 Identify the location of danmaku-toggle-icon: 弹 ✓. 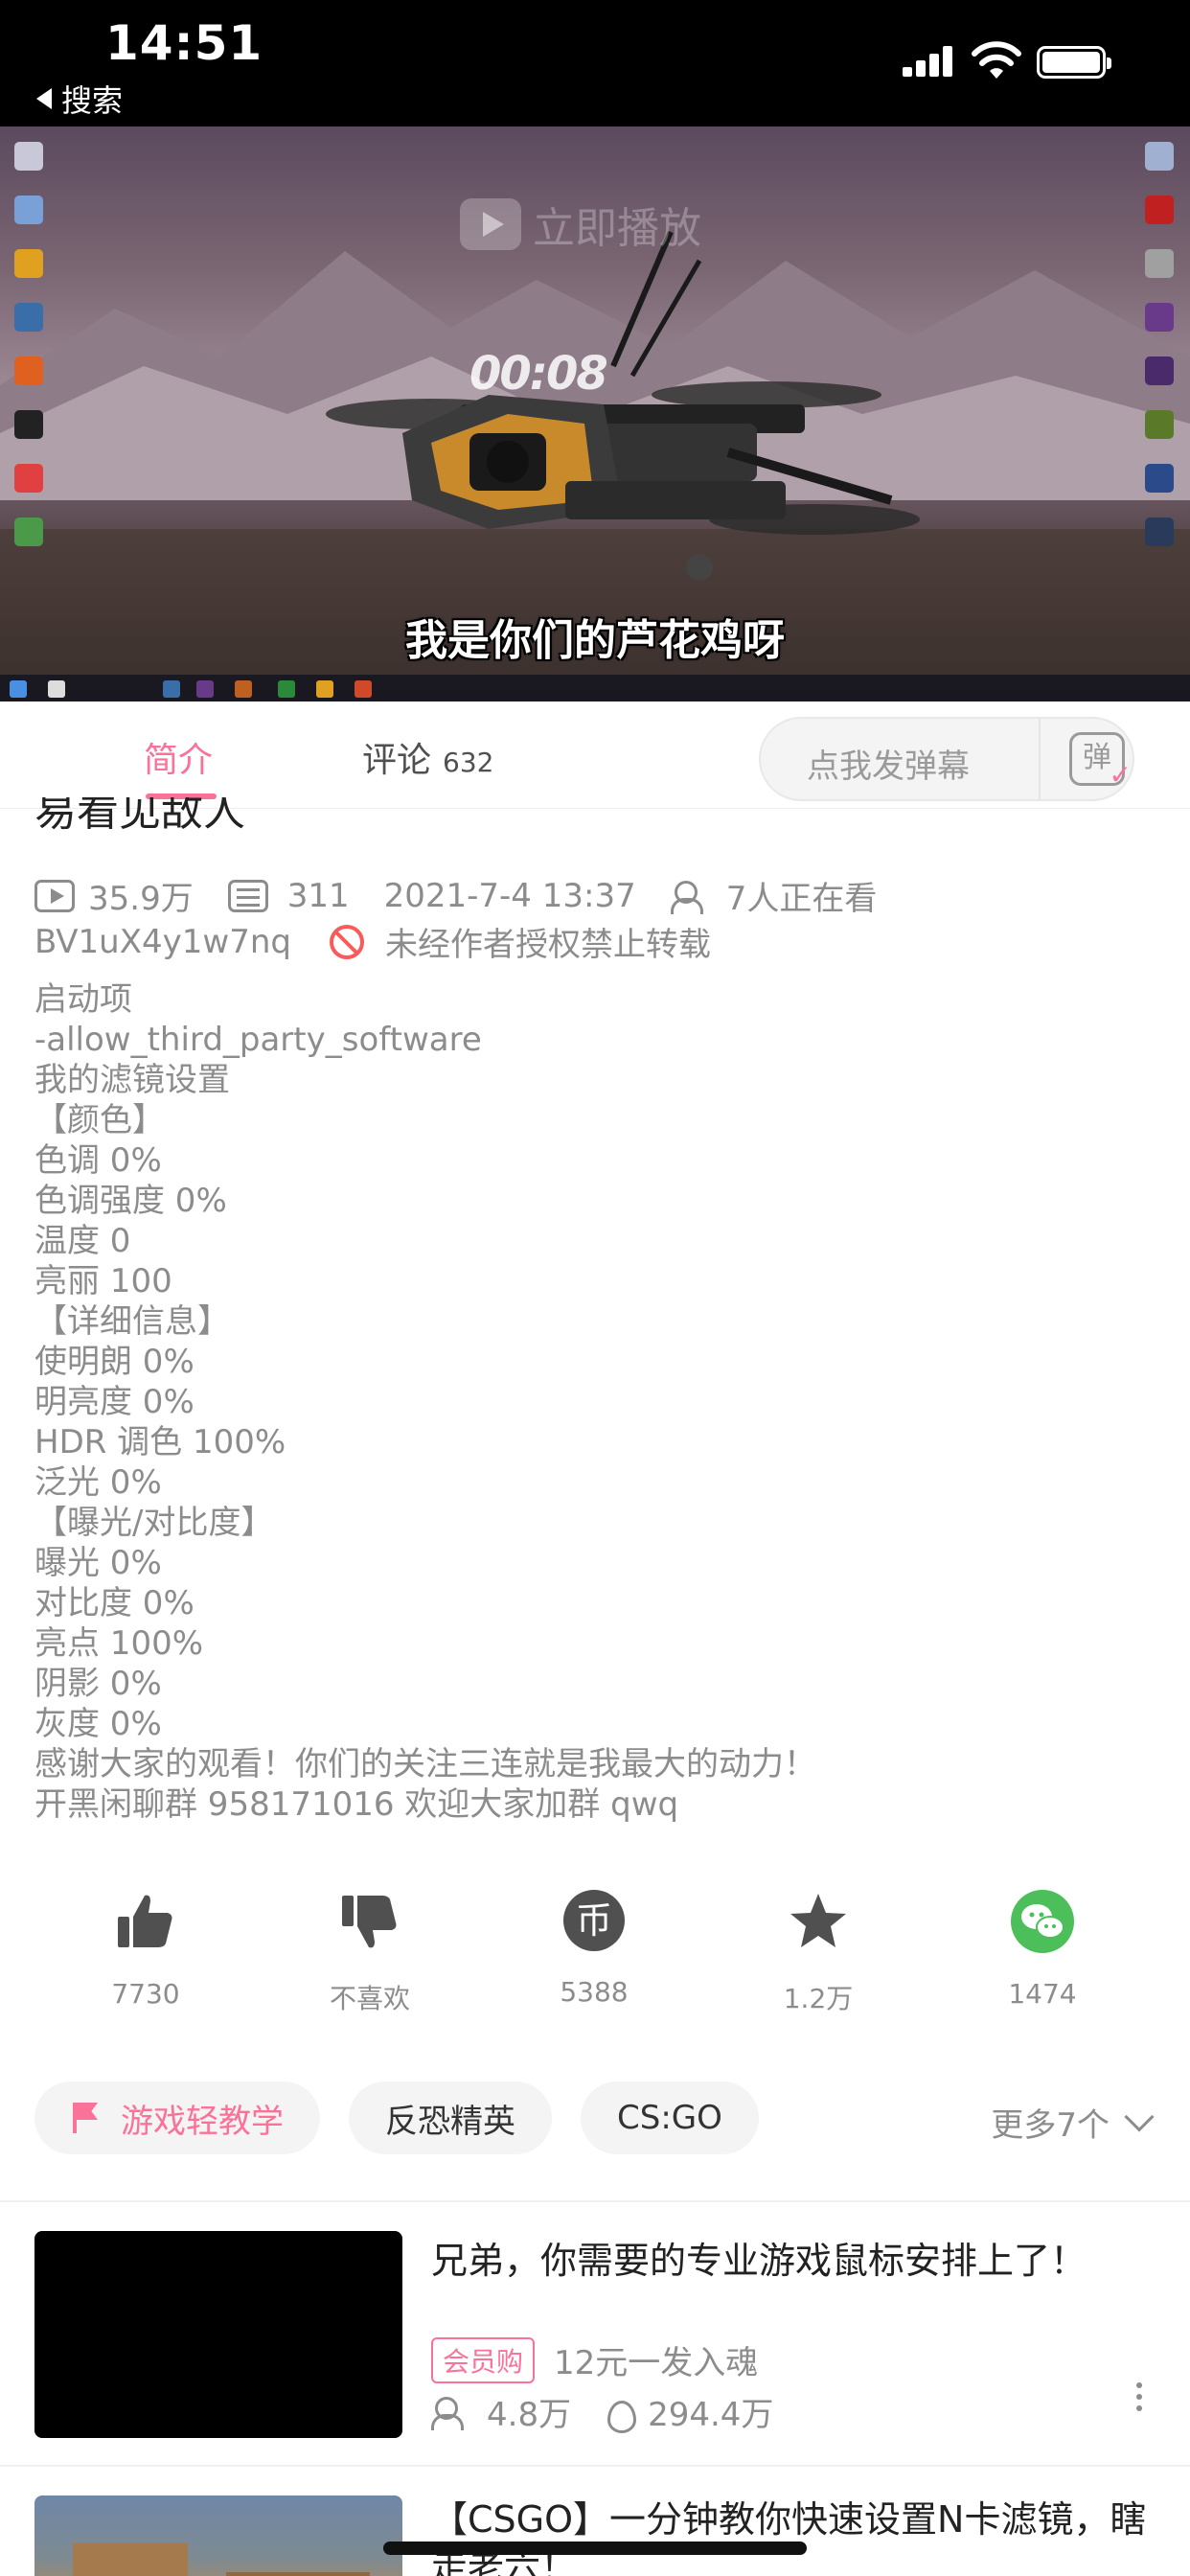
(1101, 760).